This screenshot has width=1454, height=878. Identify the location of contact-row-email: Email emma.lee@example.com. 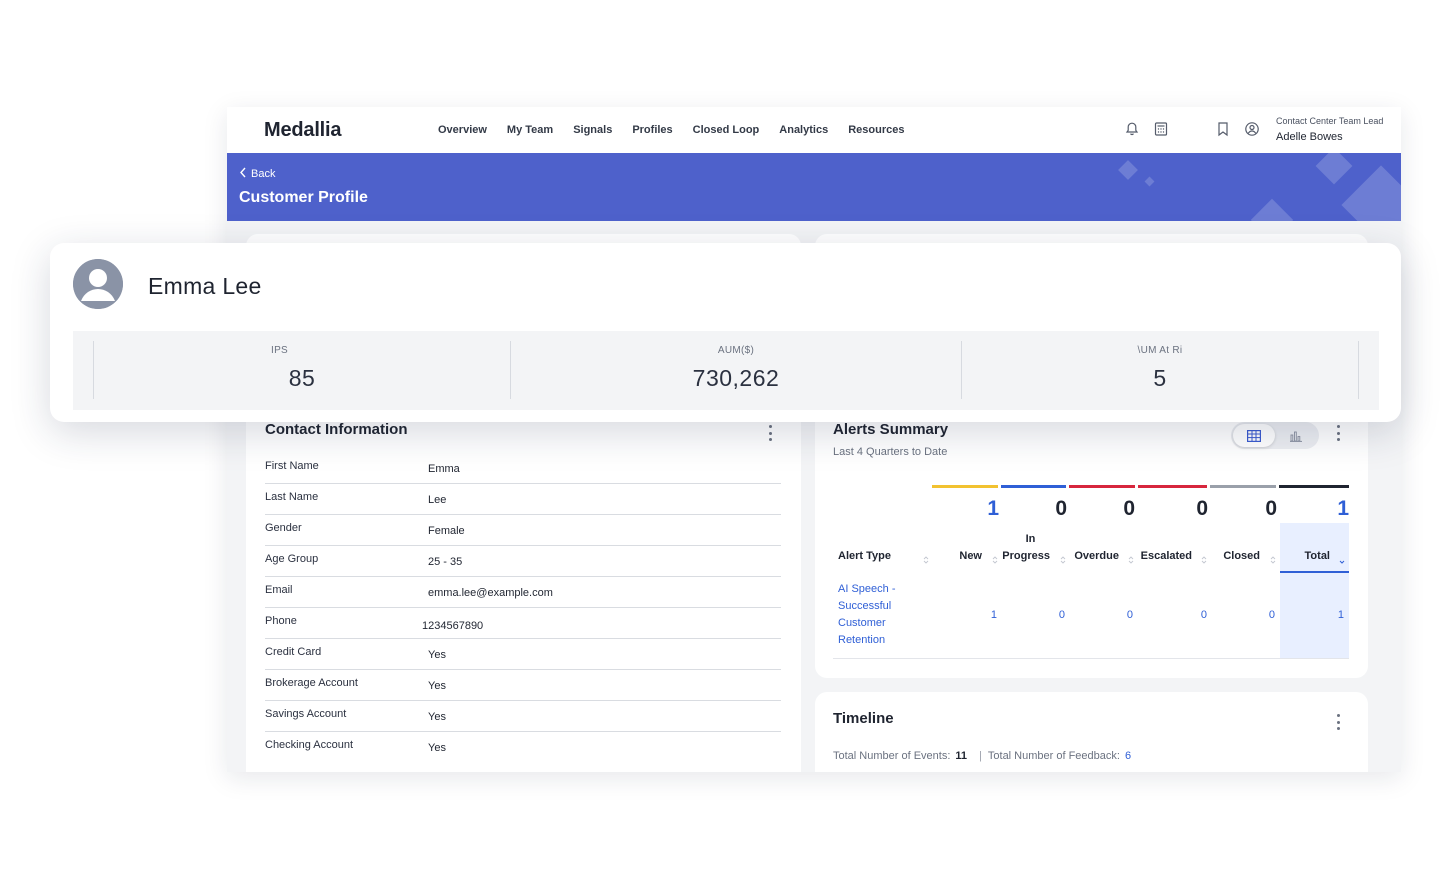
(523, 592).